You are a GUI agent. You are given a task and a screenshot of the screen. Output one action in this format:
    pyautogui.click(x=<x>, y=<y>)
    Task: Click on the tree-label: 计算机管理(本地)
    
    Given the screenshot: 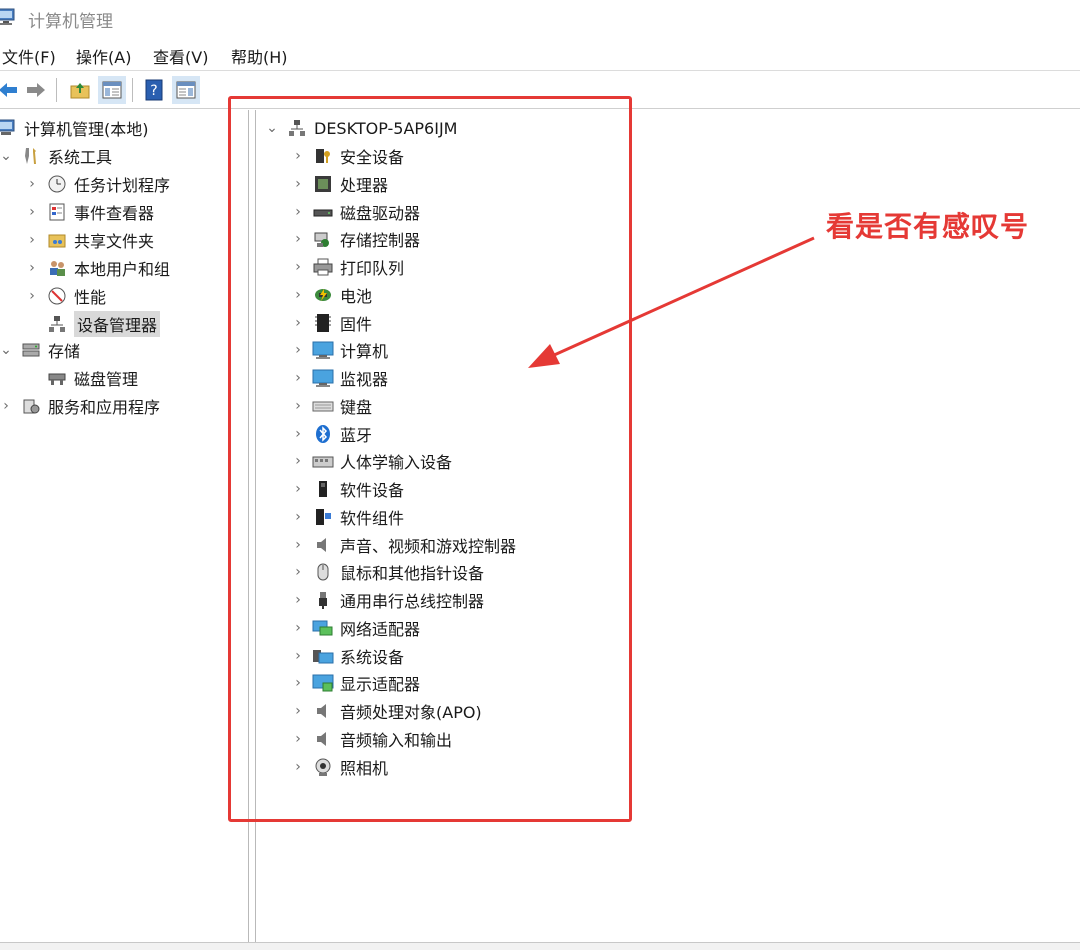 What is the action you would take?
    pyautogui.click(x=86, y=129)
    